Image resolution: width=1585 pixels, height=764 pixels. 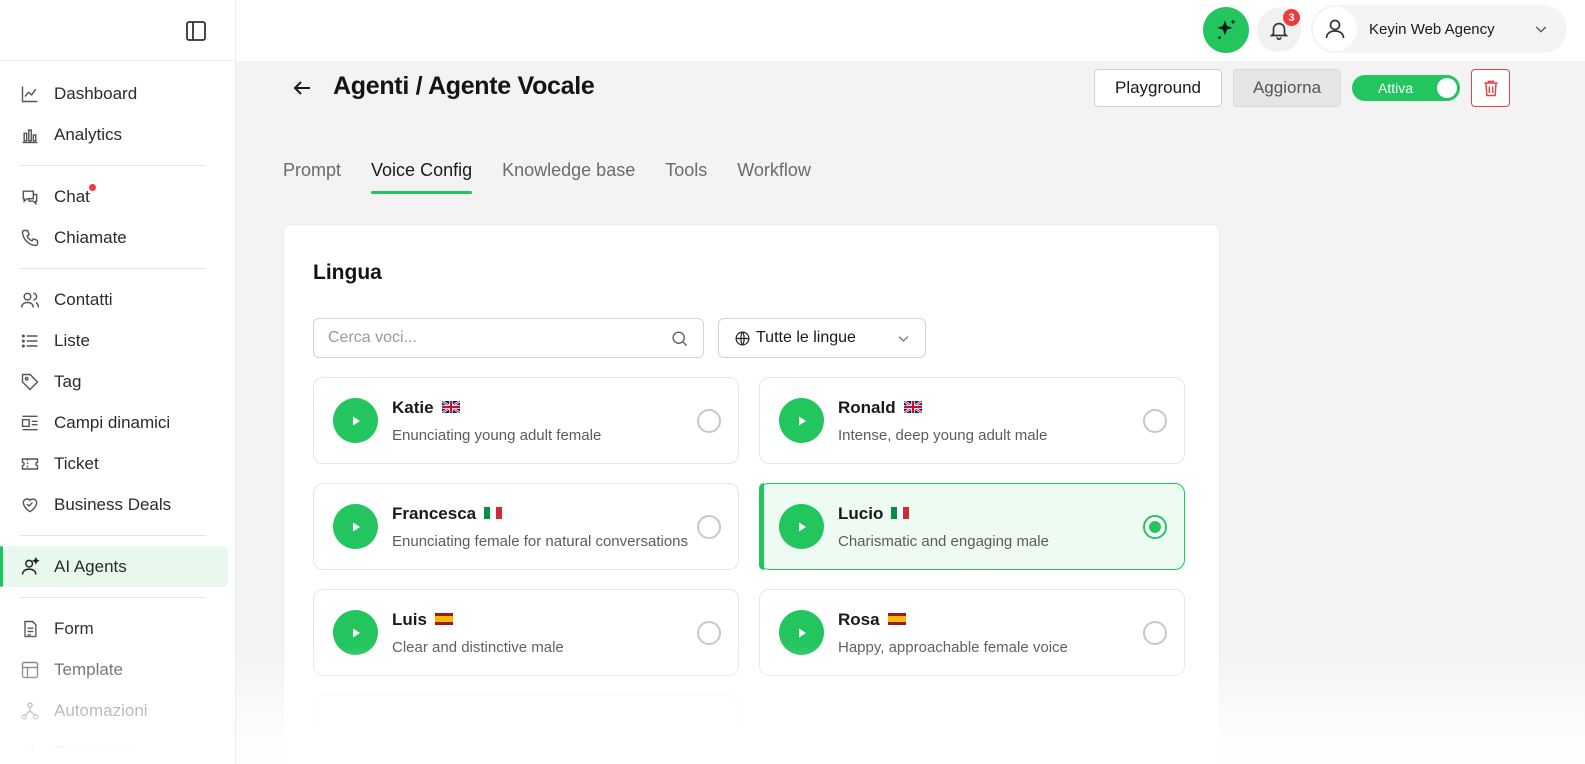 What do you see at coordinates (72, 340) in the screenshot?
I see `sidebar-item-label: Liste` at bounding box center [72, 340].